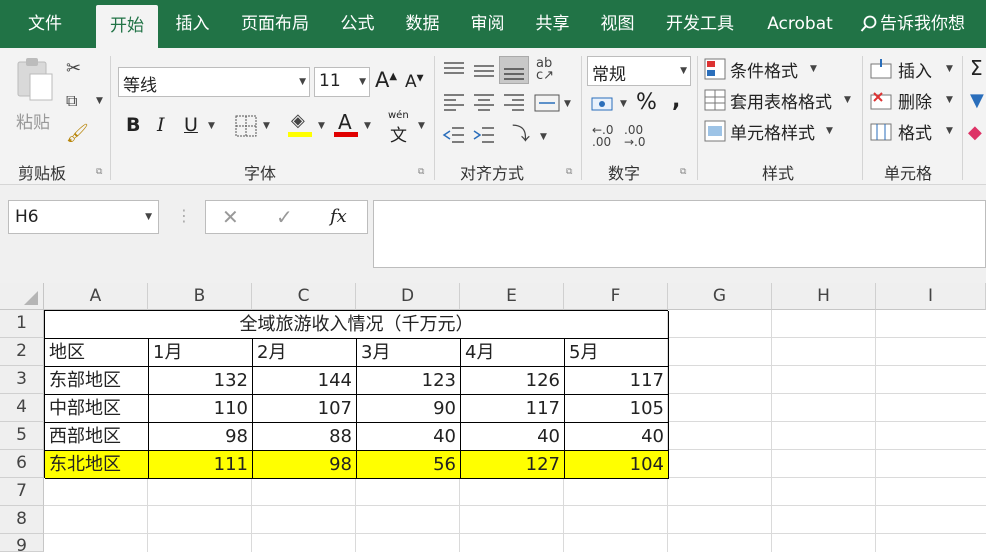 This screenshot has height=552, width=986. What do you see at coordinates (22, 408) in the screenshot?
I see `row-header-4: 4` at bounding box center [22, 408].